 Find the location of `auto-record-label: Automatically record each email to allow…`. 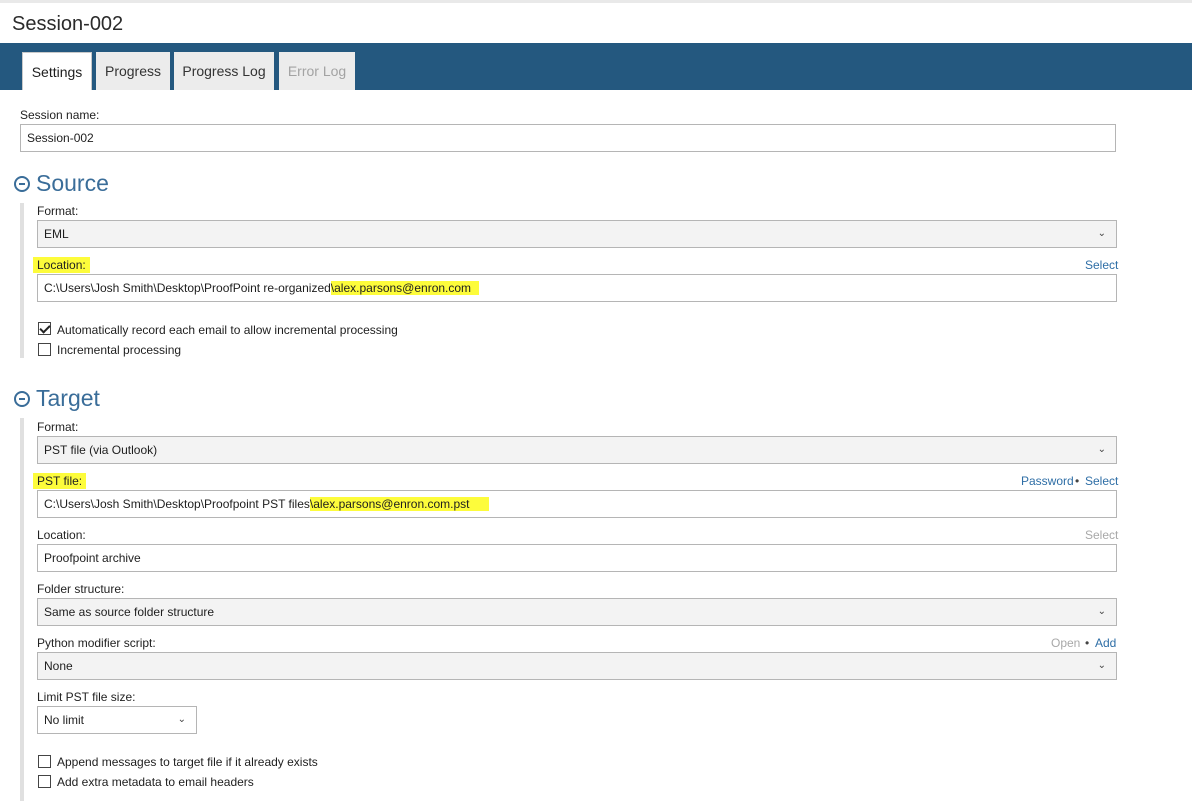

auto-record-label: Automatically record each email to allow… is located at coordinates (227, 330).